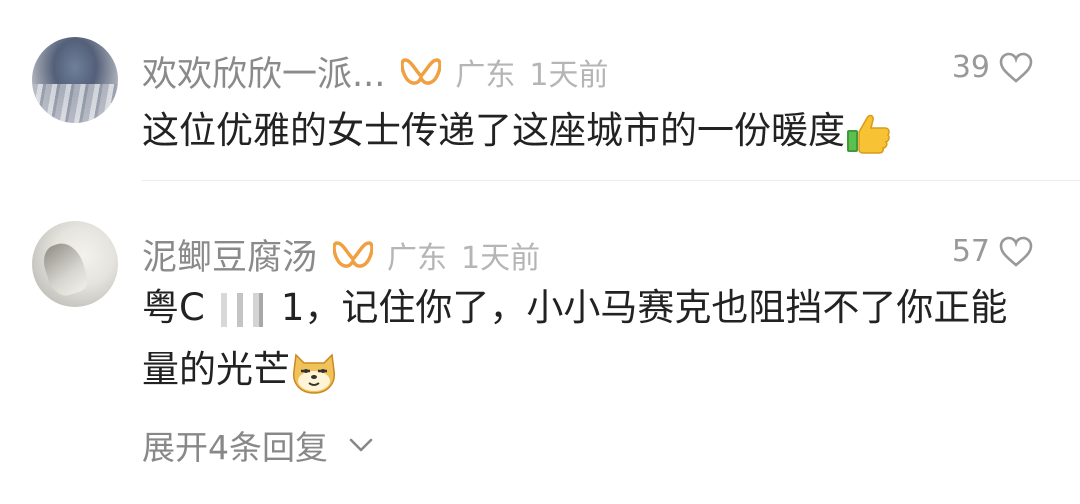 The height and width of the screenshot is (504, 1080). I want to click on nickname: 泥鲫豆腐汤, so click(229, 254).